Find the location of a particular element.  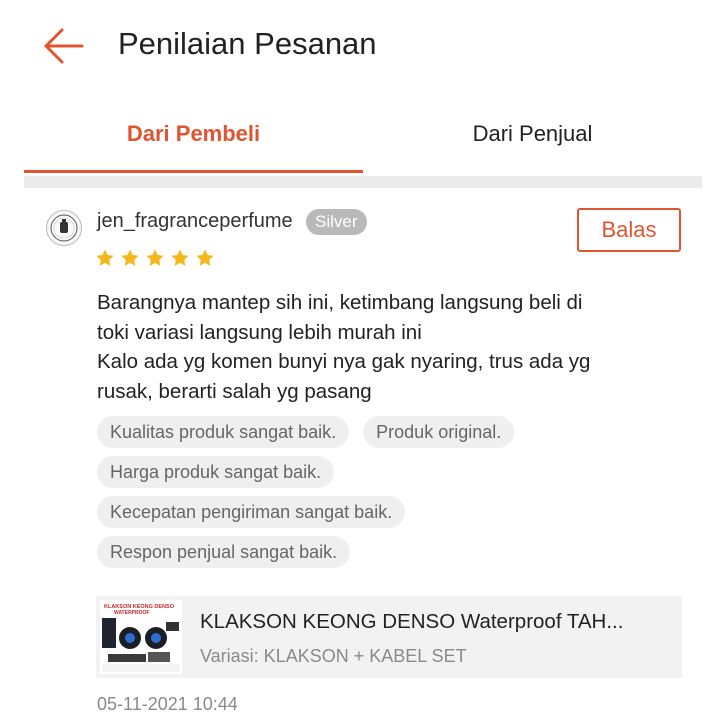

reviewer-username: jen_fragranceperfume is located at coordinates (195, 221).